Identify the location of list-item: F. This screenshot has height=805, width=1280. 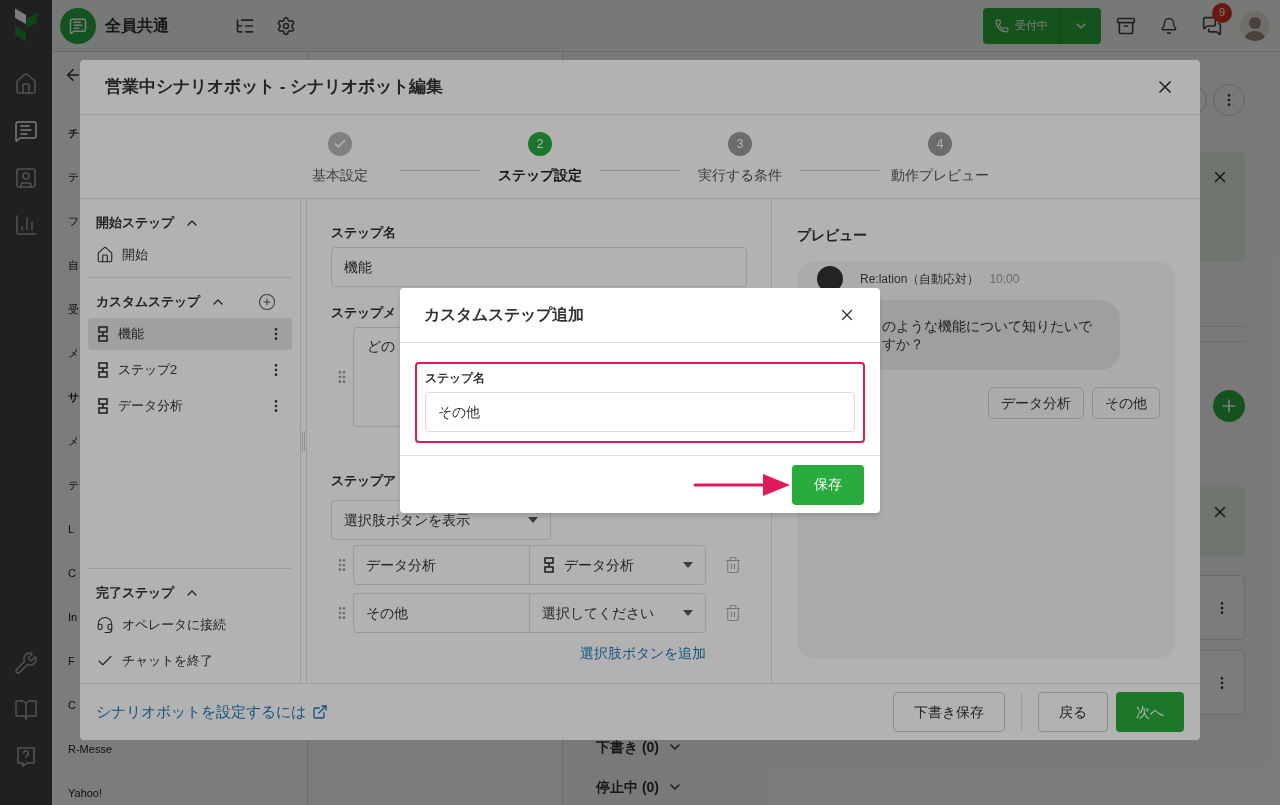
(71, 661).